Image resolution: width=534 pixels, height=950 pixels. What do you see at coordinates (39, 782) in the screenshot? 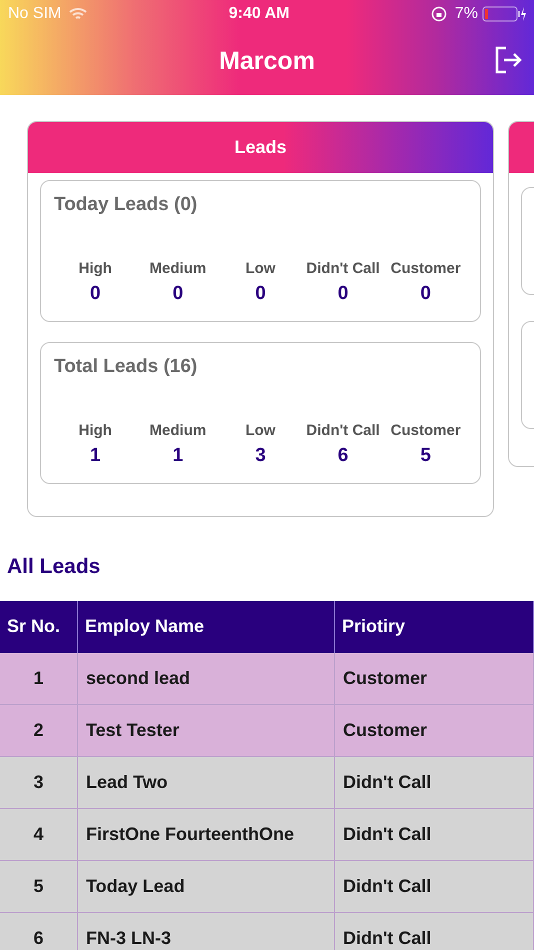
I see `table-cell: 3` at bounding box center [39, 782].